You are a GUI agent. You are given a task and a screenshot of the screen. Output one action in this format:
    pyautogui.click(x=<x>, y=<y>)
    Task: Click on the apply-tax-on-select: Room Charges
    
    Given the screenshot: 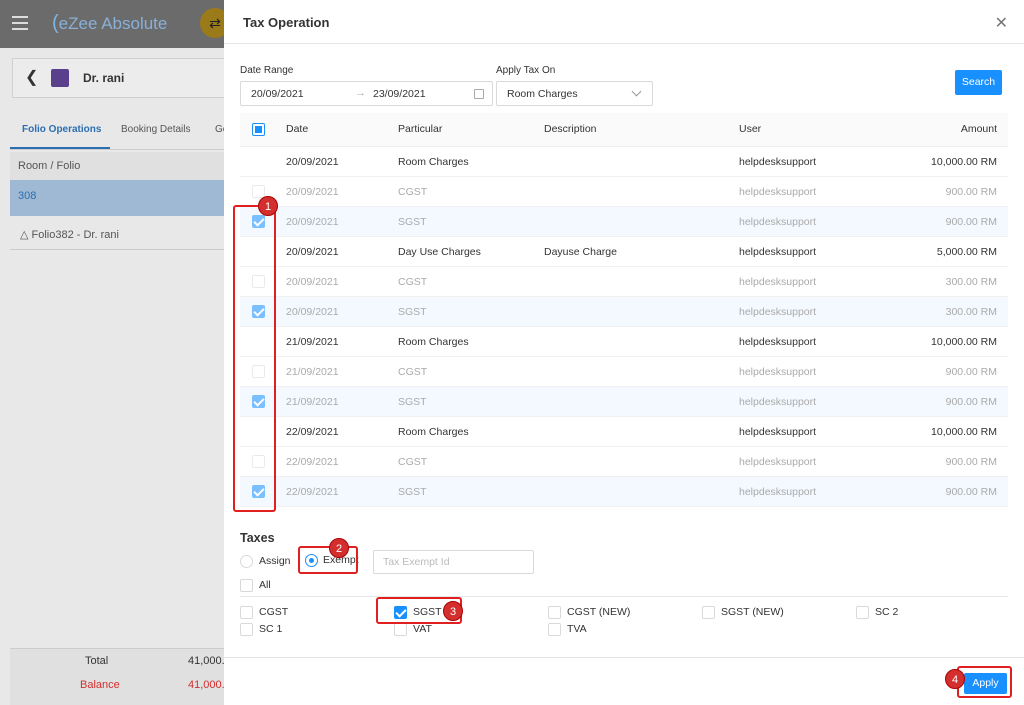 What is the action you would take?
    pyautogui.click(x=574, y=93)
    